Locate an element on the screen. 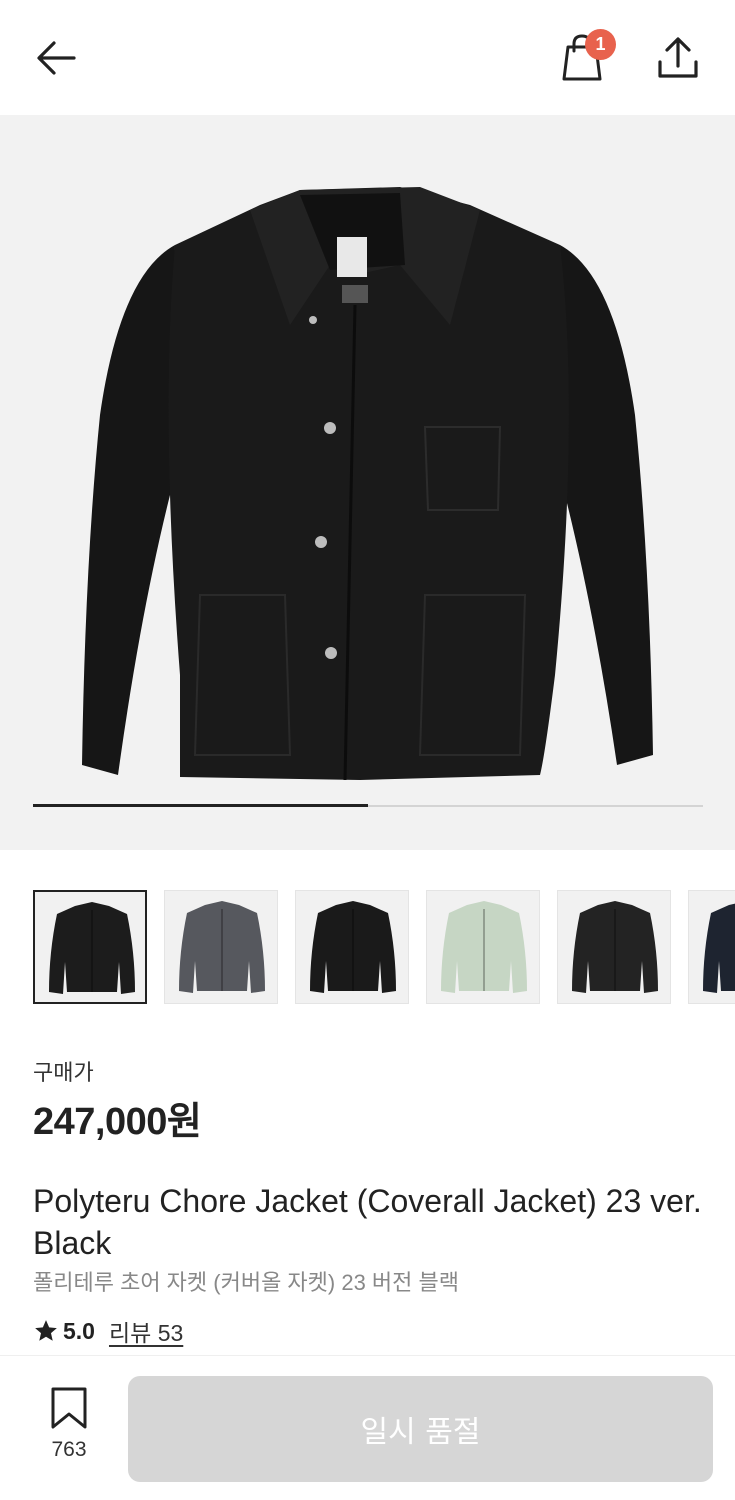  share-upload-icon is located at coordinates (678, 57).